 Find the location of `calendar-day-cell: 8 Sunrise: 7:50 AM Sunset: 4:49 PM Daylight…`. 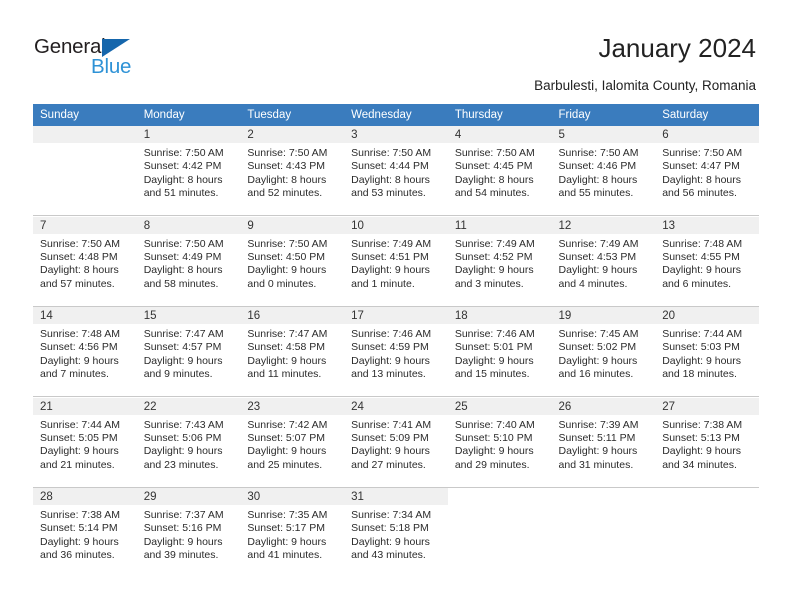

calendar-day-cell: 8 Sunrise: 7:50 AM Sunset: 4:49 PM Daylight… is located at coordinates (188, 261).